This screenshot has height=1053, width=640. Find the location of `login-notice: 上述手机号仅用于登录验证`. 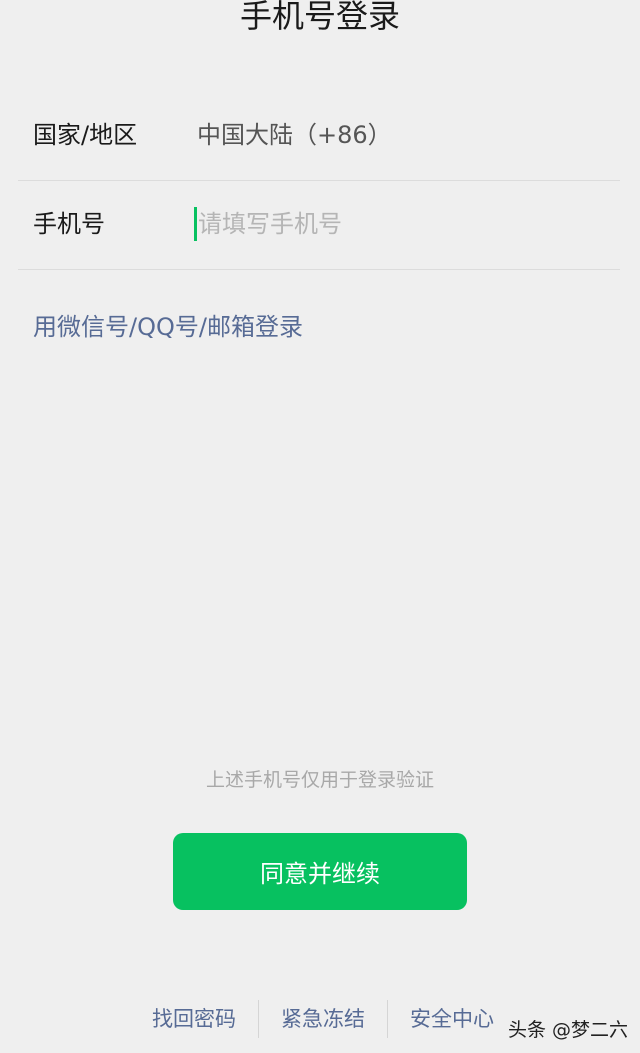

login-notice: 上述手机号仅用于登录验证 is located at coordinates (319, 780).